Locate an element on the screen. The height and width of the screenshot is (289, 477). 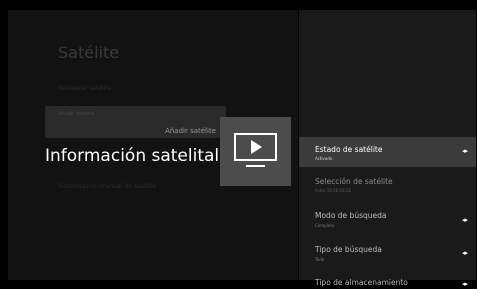
menu-item-add-satellite-small-label: Añadir satélite is located at coordinates (76, 114).